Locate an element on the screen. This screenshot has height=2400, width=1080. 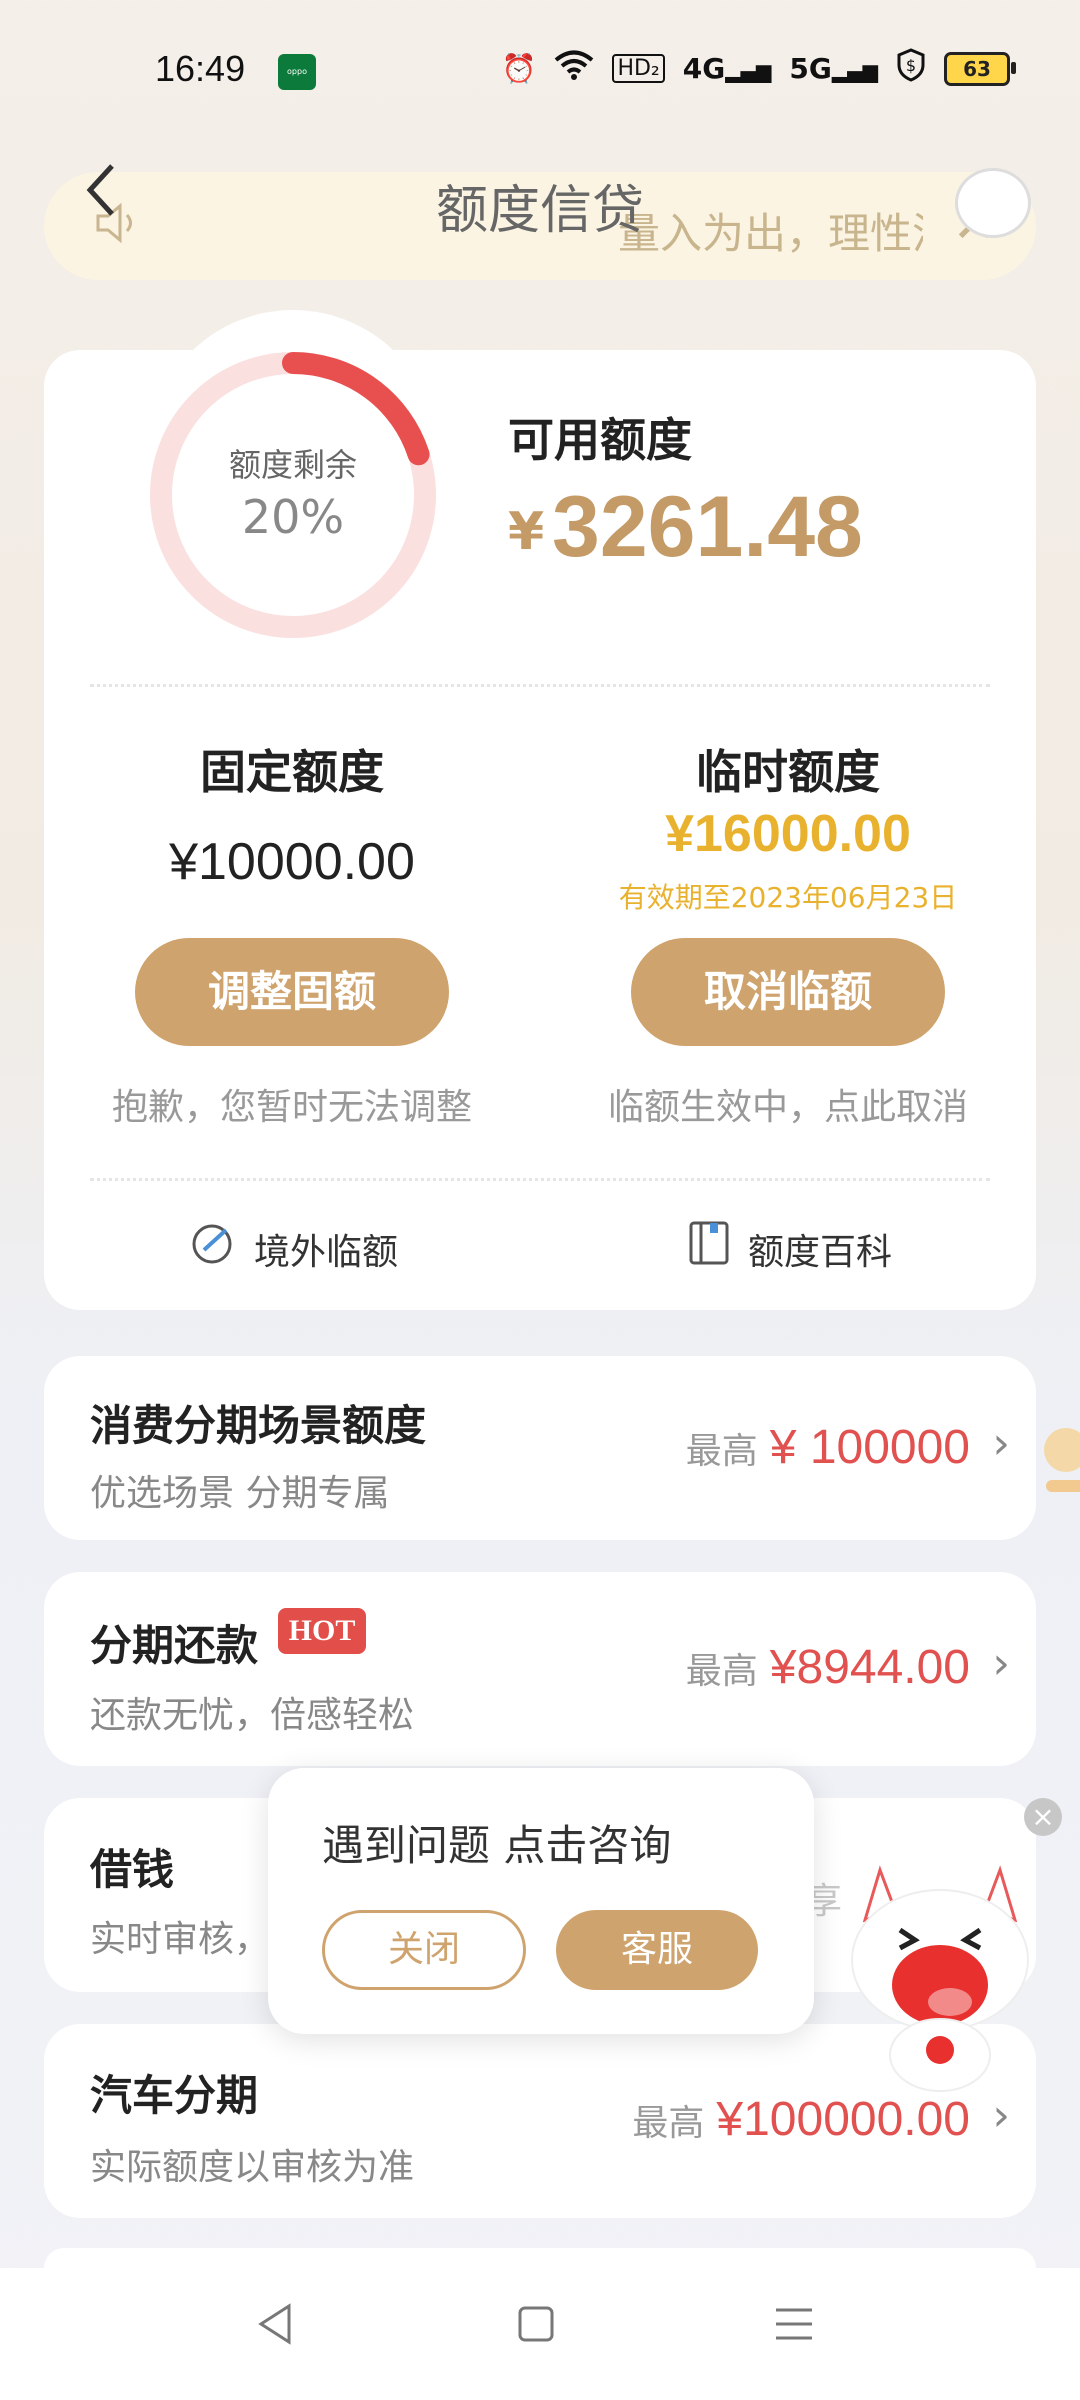
list-item-amount-group: 最高 ¥100000.00 is located at coordinates (801, 2119).